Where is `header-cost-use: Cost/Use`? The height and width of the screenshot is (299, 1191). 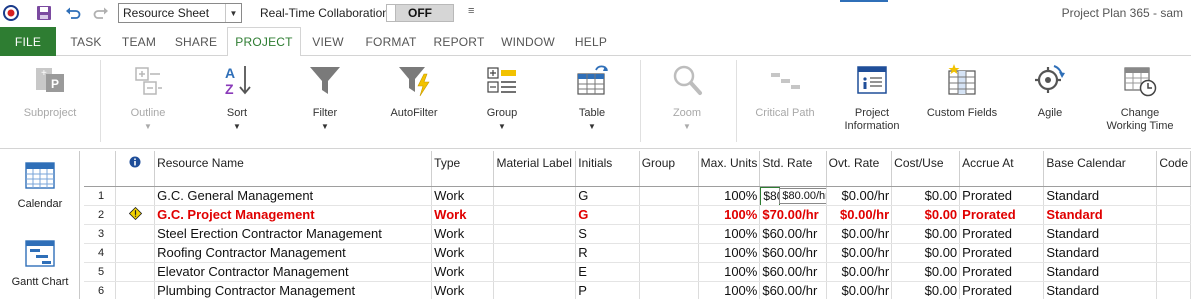
header-cost-use: Cost/Use is located at coordinates (926, 169).